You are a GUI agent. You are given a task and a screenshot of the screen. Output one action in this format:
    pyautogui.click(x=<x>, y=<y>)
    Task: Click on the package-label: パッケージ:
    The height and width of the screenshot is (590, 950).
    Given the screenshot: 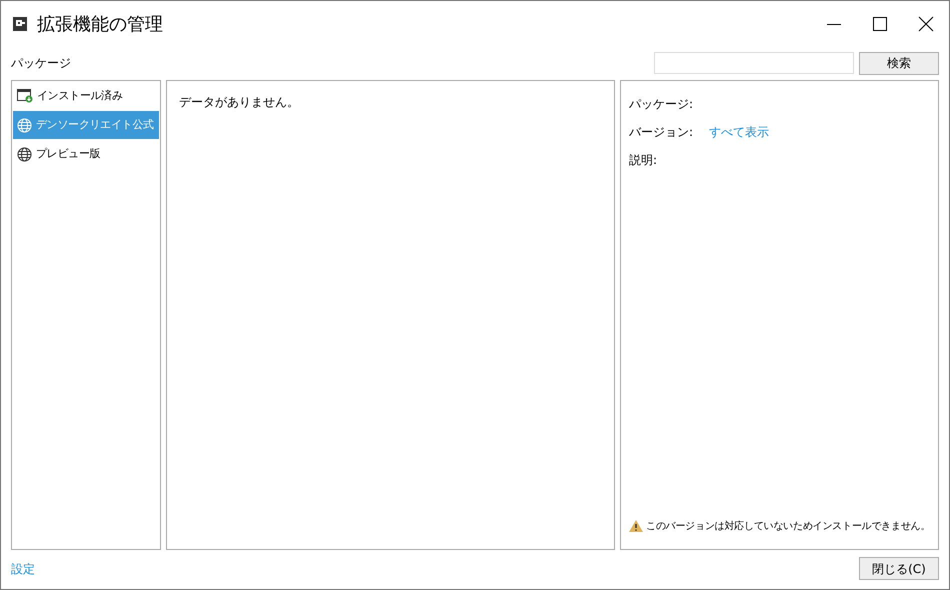 What is the action you would take?
    pyautogui.click(x=661, y=104)
    